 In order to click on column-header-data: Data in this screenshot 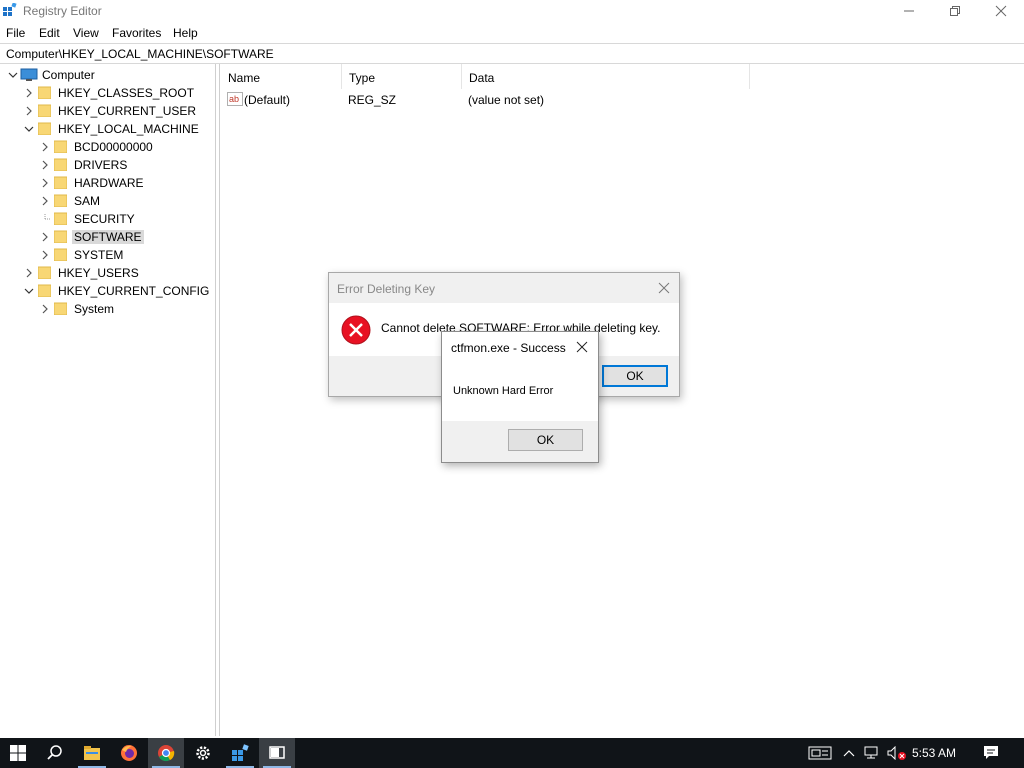, I will do `click(606, 76)`.